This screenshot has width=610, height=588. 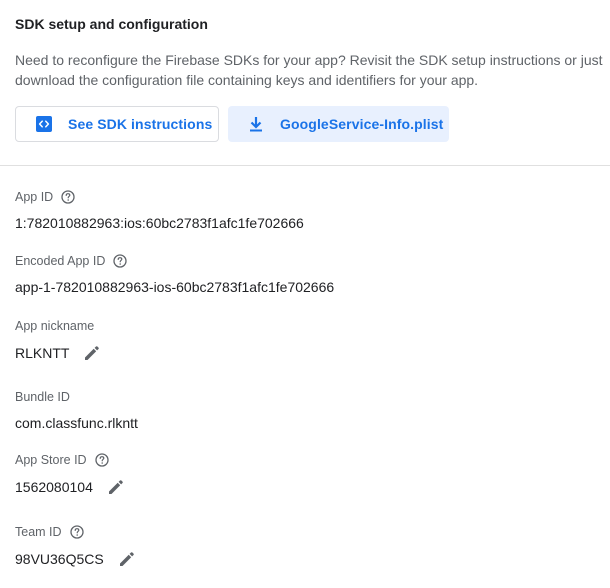 I want to click on app-store-id-value: 1562080104, so click(x=54, y=487).